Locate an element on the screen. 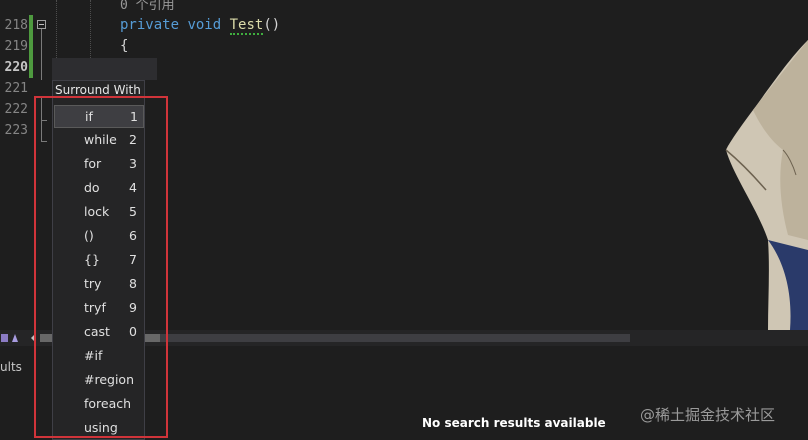 Image resolution: width=808 pixels, height=440 pixels. watermark-text: @稀土掘金技术社区 is located at coordinates (708, 415).